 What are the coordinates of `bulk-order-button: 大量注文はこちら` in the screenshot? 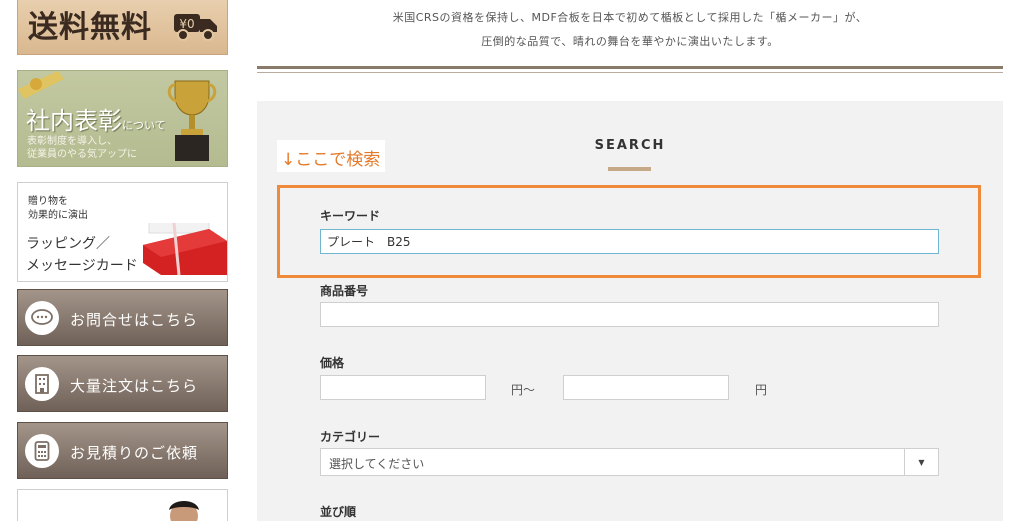 It's located at (122, 383).